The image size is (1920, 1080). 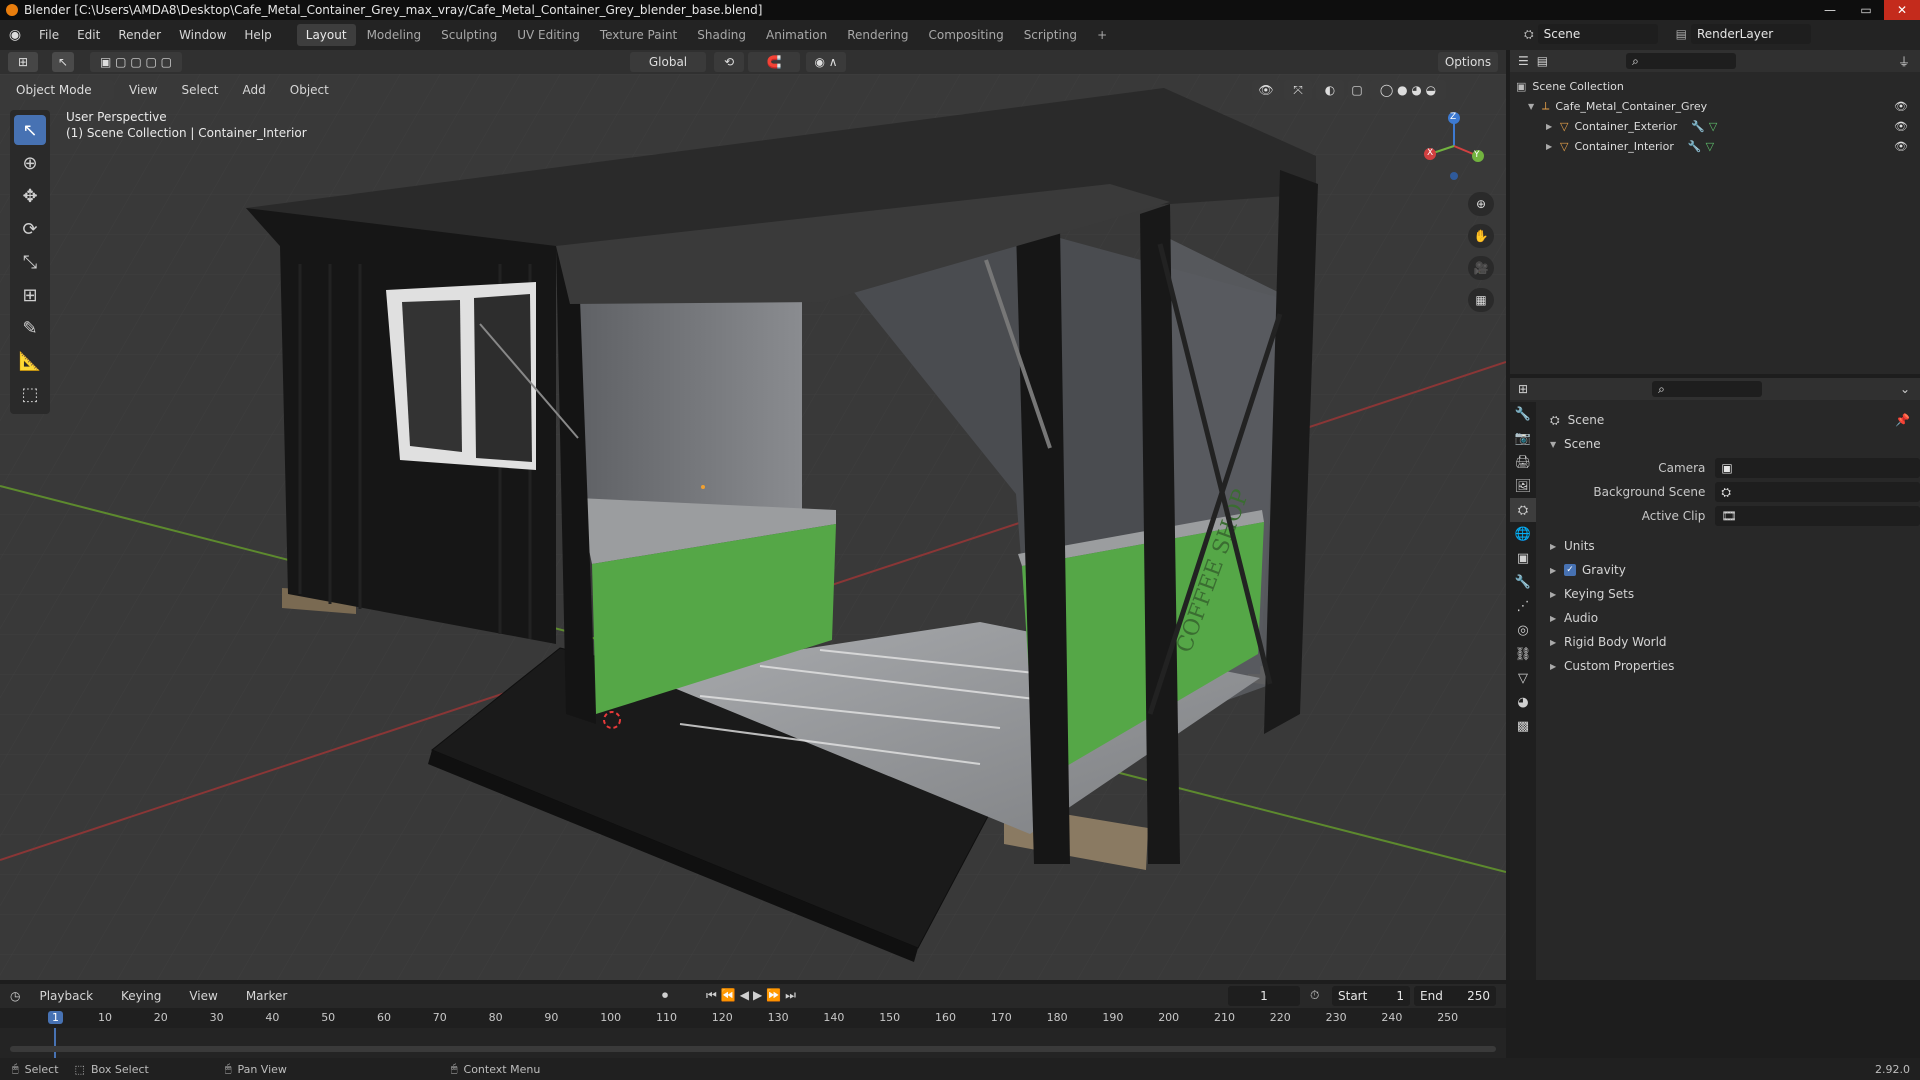 What do you see at coordinates (15, 35) in the screenshot?
I see `blender-menu-icon: ◉` at bounding box center [15, 35].